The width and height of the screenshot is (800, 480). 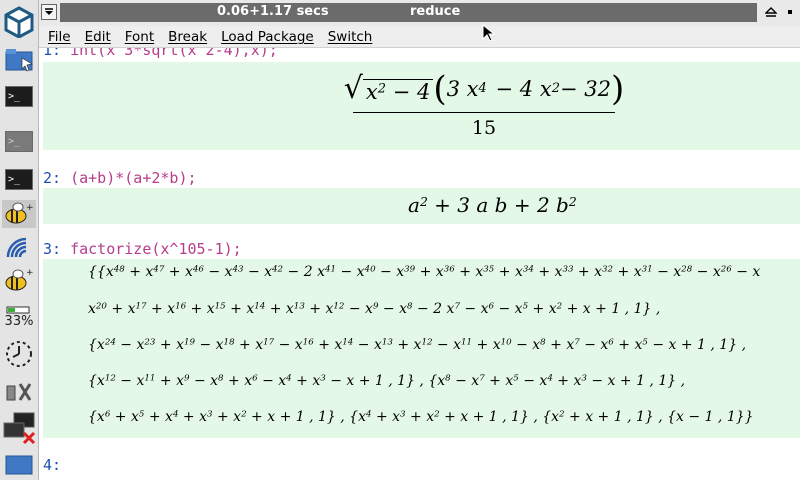 What do you see at coordinates (59, 37) in the screenshot?
I see `menu-file: File` at bounding box center [59, 37].